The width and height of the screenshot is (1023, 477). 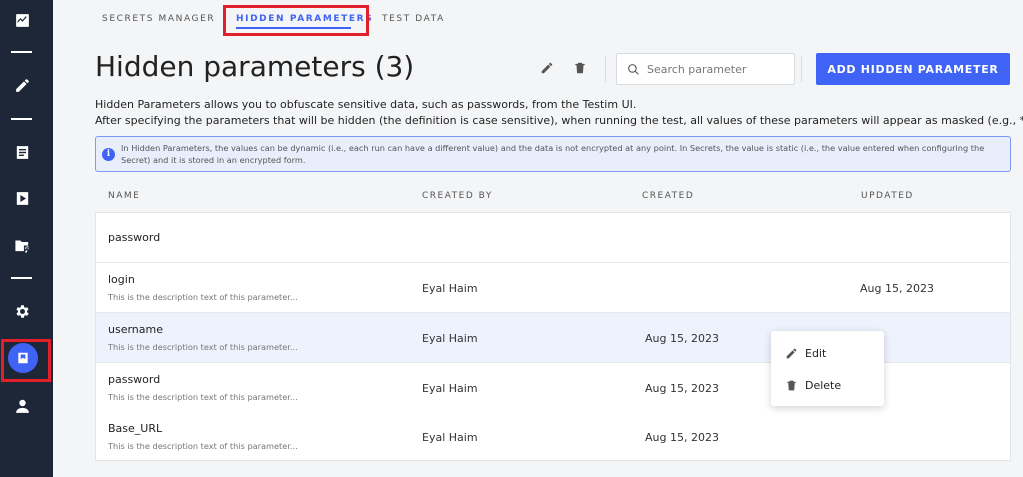 I want to click on gear-icon, so click(x=22, y=311).